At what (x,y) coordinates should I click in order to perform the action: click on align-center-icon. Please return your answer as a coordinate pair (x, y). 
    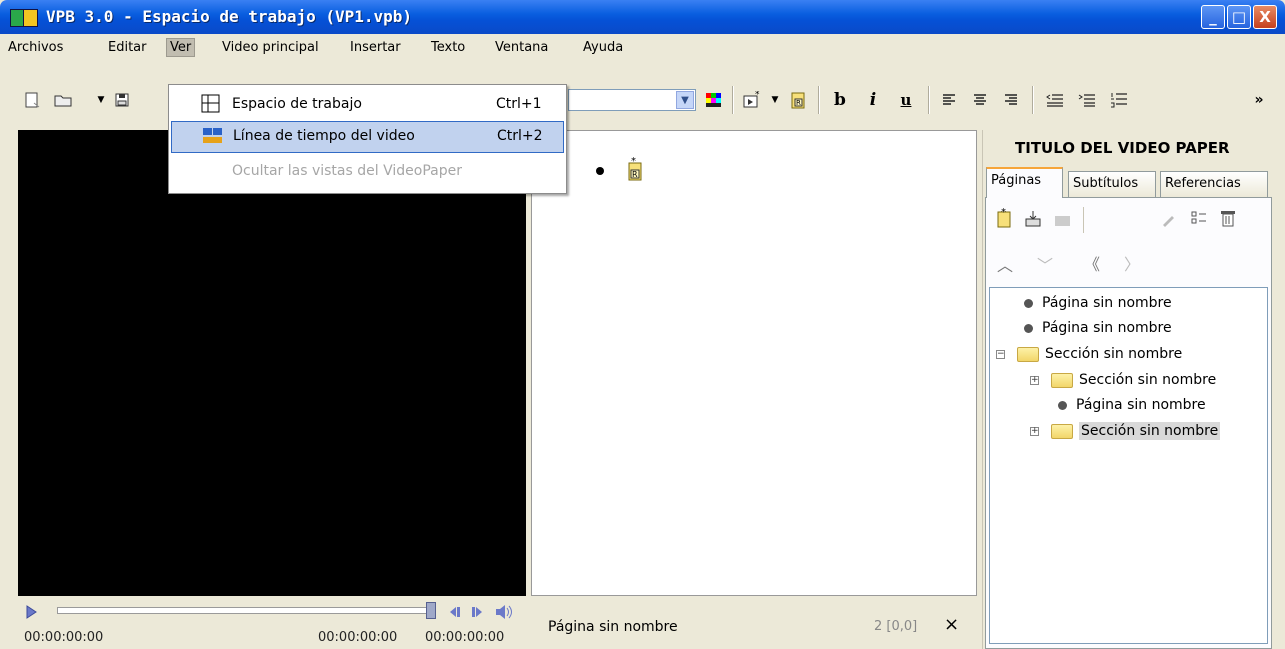
    Looking at the image, I should click on (980, 100).